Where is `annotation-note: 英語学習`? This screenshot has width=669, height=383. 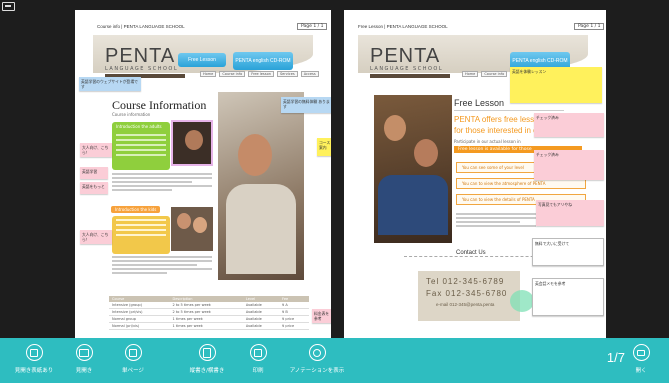
annotation-note: 英語学習 is located at coordinates (94, 173).